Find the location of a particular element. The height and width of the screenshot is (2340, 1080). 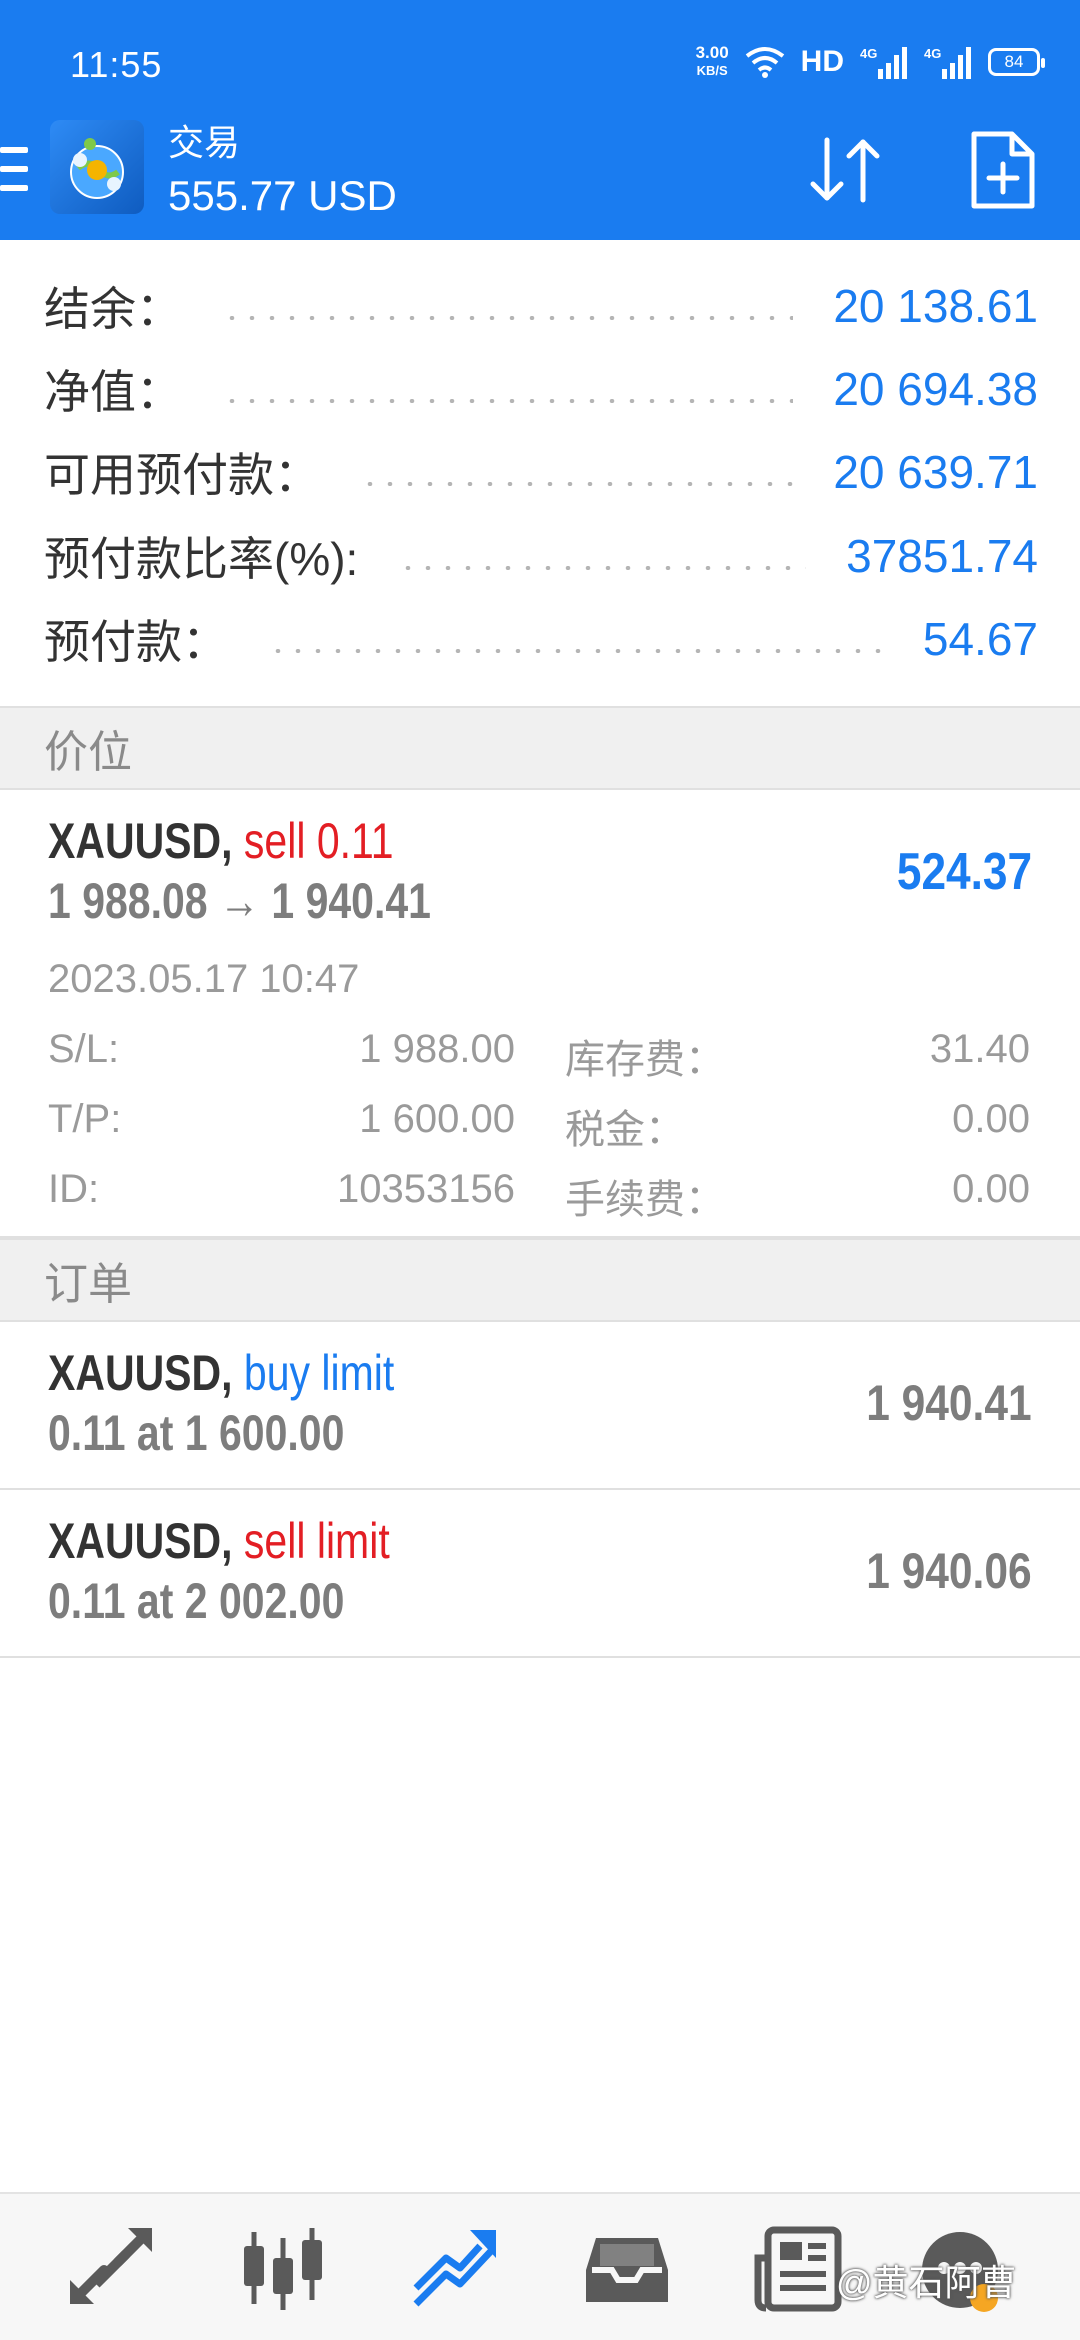

id-label: ID: is located at coordinates (74, 1189).